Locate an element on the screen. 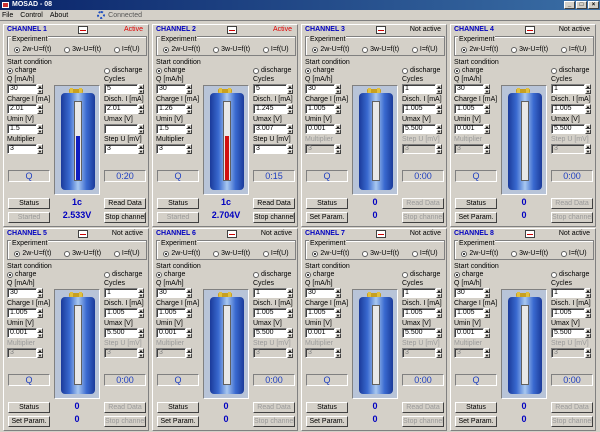 Image resolution: width=600 pixels, height=432 pixels. menu-control: Control is located at coordinates (31, 15).